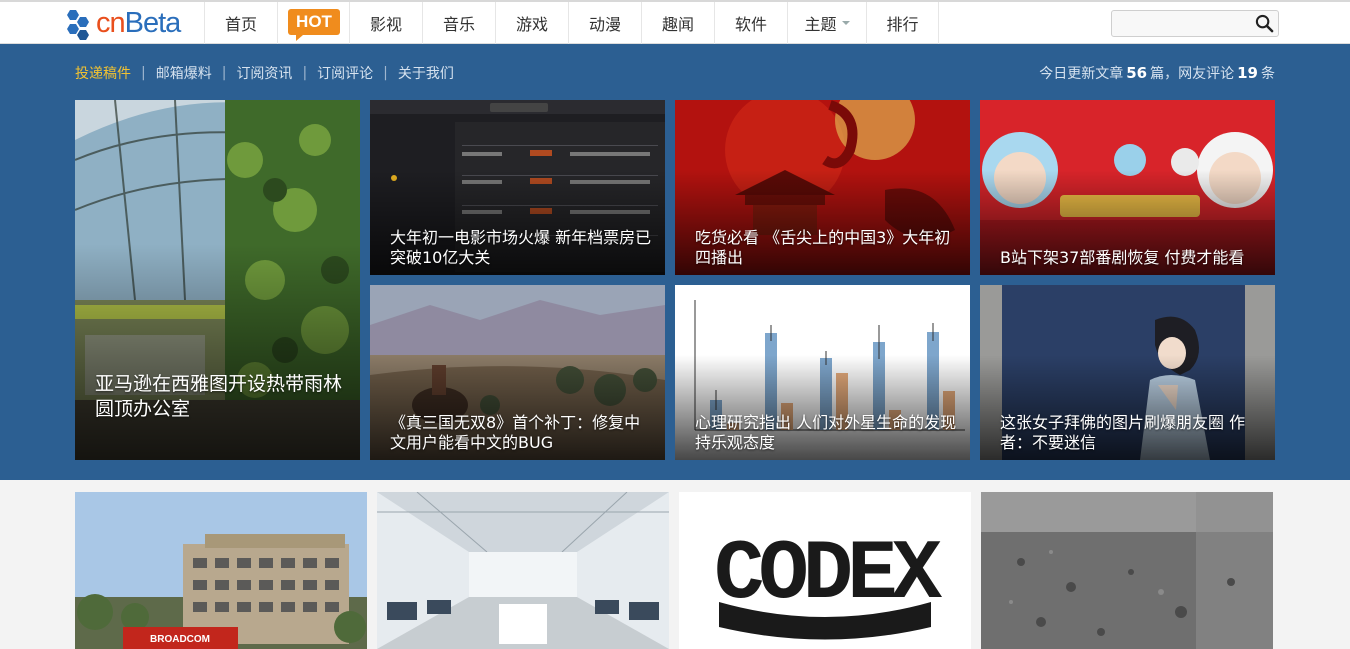 This screenshot has width=1350, height=649. Describe the element at coordinates (385, 23) in the screenshot. I see `nav-item-movies: 影视` at that location.